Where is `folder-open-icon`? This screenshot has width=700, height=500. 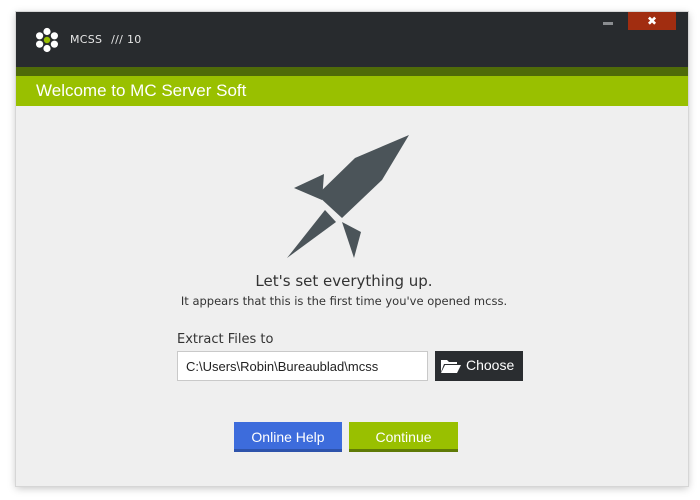 folder-open-icon is located at coordinates (451, 366).